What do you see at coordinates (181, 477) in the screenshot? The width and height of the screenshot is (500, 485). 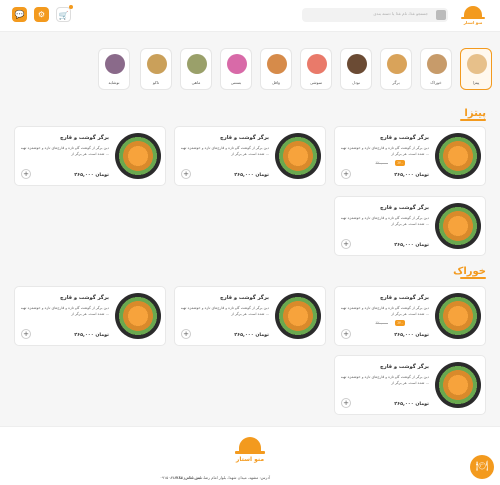 I see `footer-phone: تلفن تماس: ۰۹۱۵۰۸۷۸۷۸۳` at bounding box center [181, 477].